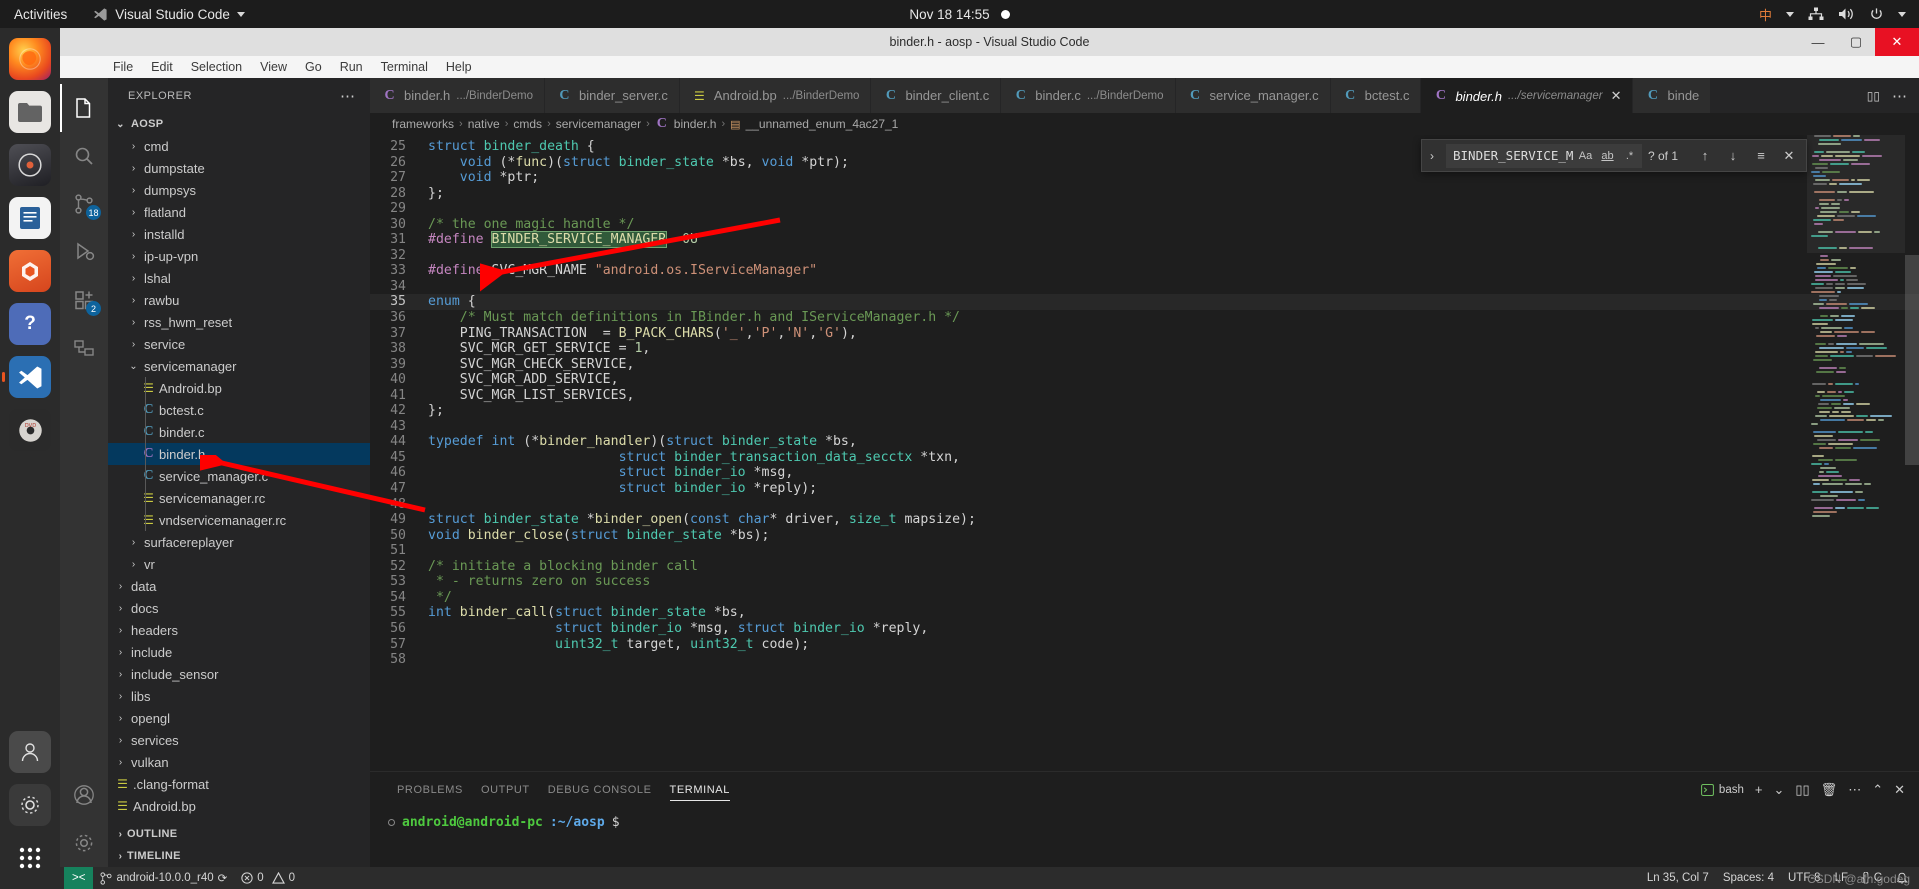 Image resolution: width=1919 pixels, height=889 pixels. What do you see at coordinates (239, 520) in the screenshot?
I see `tree-item-vndservicemanager-rc: ☰ vndservicemanager.rc` at bounding box center [239, 520].